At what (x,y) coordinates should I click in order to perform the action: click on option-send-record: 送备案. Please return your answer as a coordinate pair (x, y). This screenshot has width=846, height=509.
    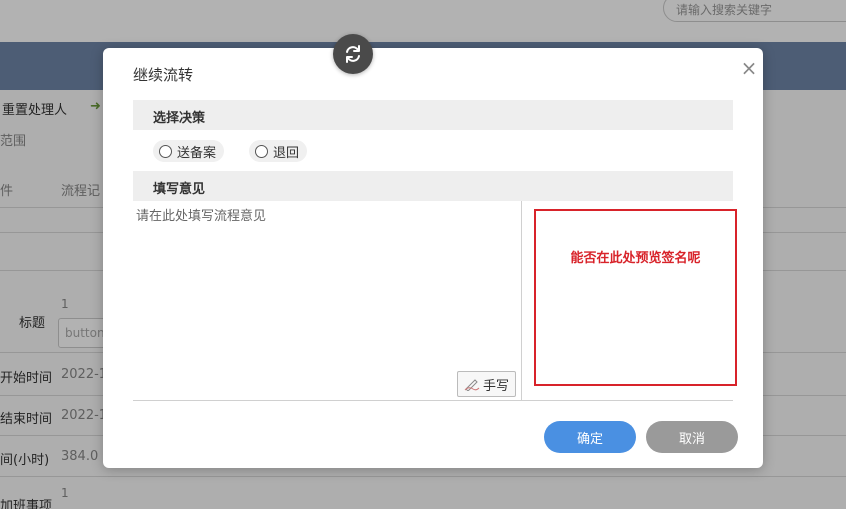
    Looking at the image, I should click on (189, 151).